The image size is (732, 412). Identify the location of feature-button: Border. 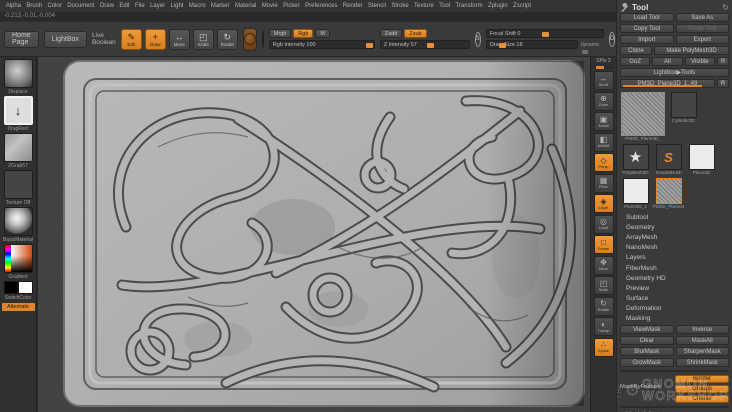
(702, 379).